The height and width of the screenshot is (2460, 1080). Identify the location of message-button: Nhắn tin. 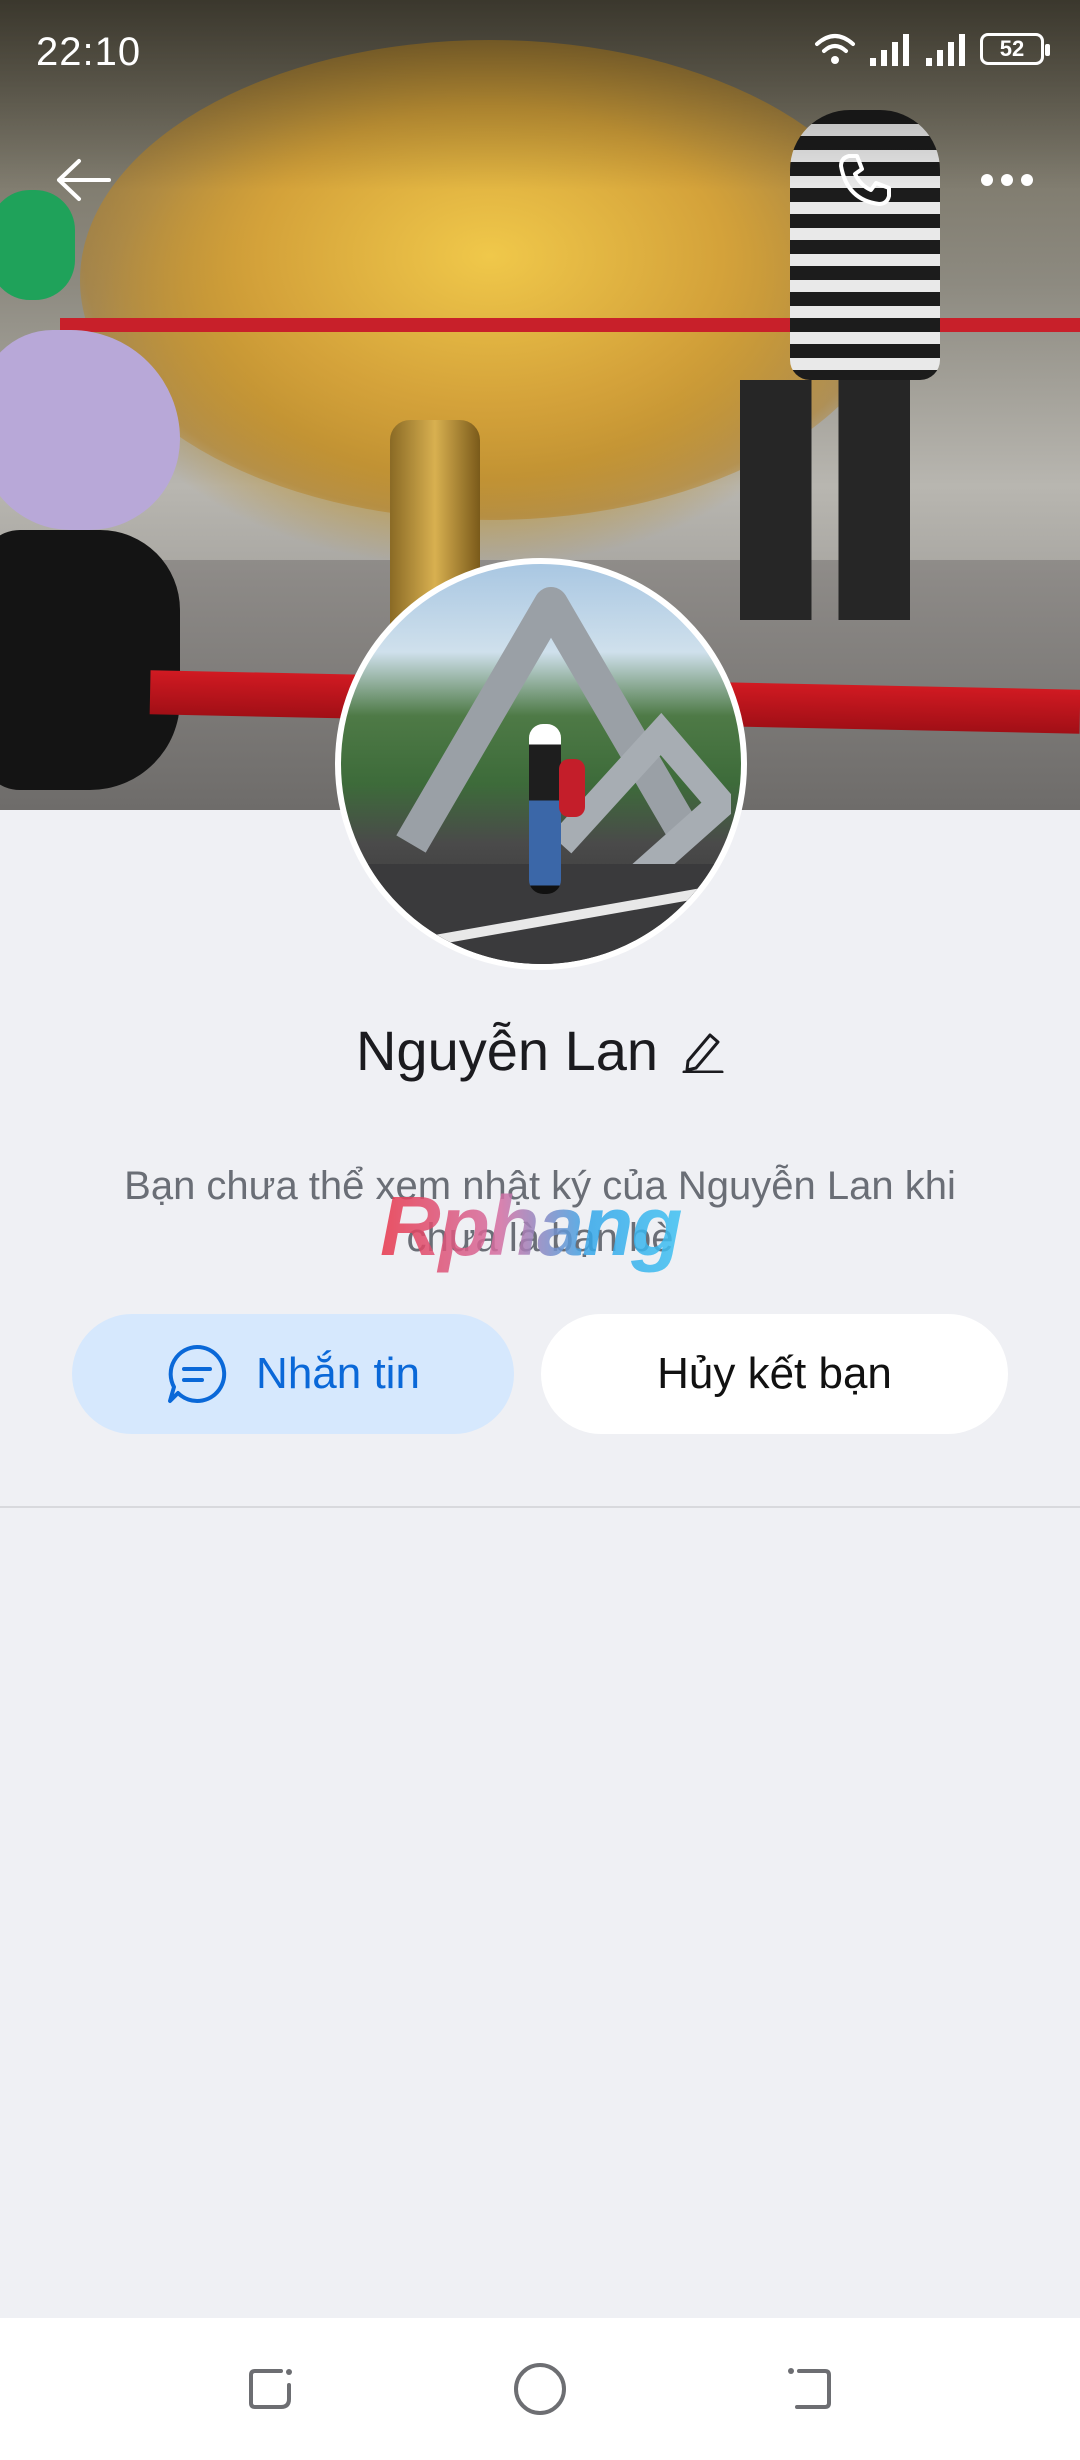
(293, 1374).